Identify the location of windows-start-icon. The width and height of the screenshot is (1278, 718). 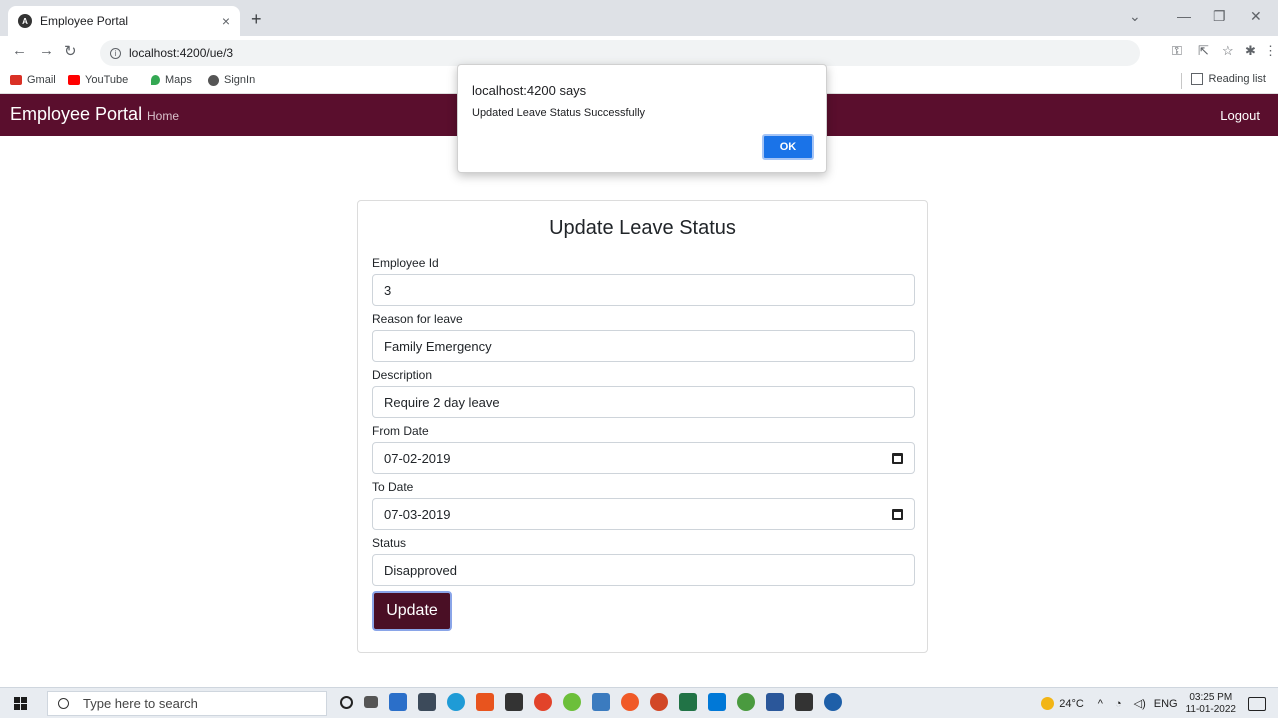
(20, 703).